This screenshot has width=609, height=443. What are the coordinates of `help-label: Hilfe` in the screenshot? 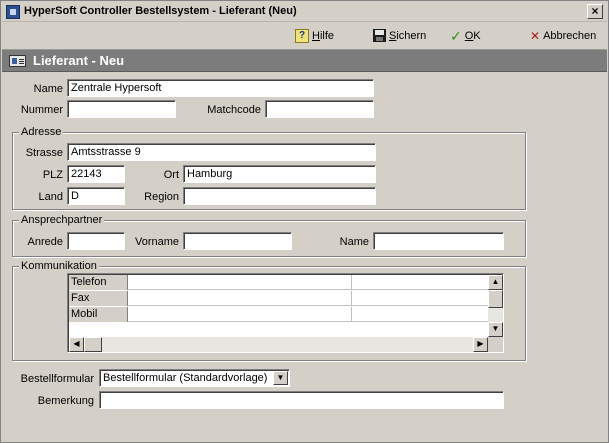 It's located at (323, 35).